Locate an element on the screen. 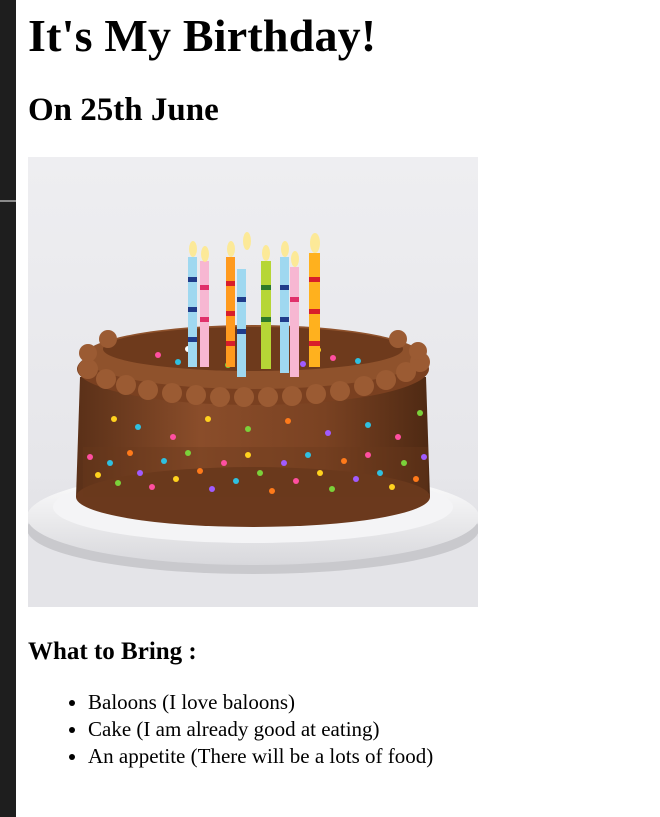 The width and height of the screenshot is (660, 817). list-item: Cake (I am already good at eating) is located at coordinates (368, 729).